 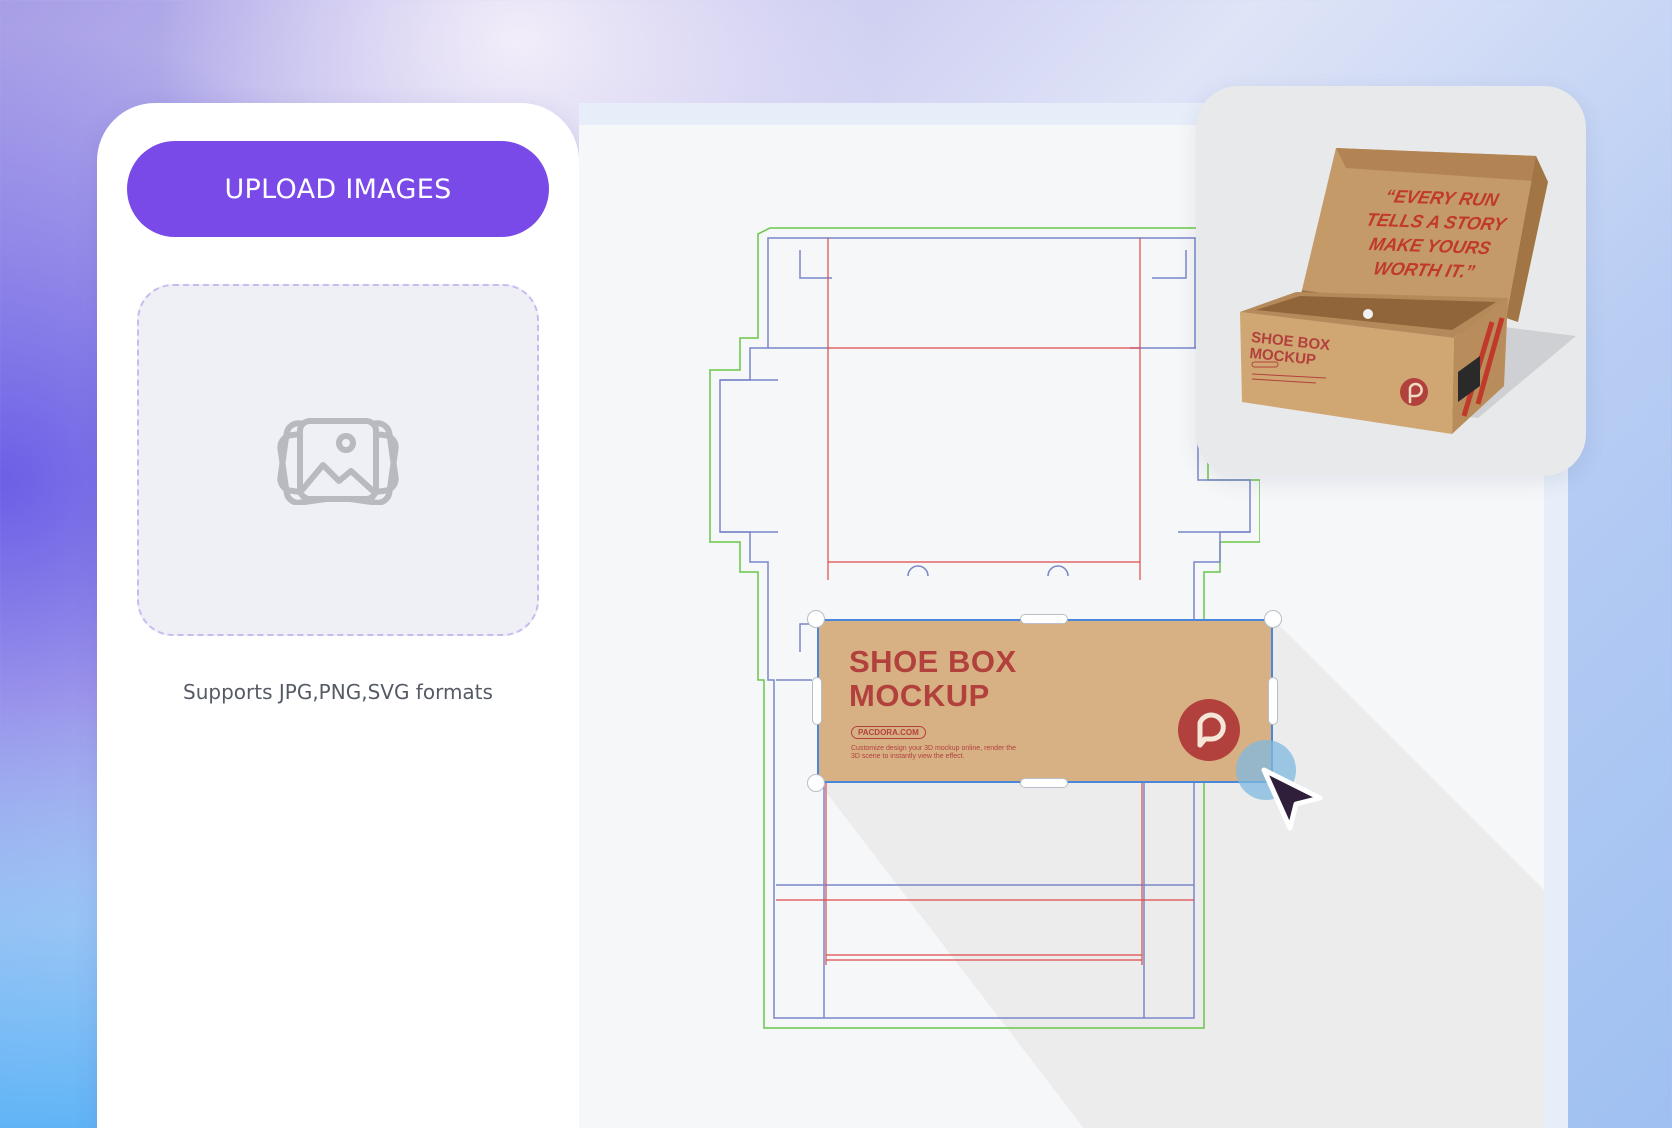 I want to click on pointer-cursor-icon, so click(x=1279, y=785).